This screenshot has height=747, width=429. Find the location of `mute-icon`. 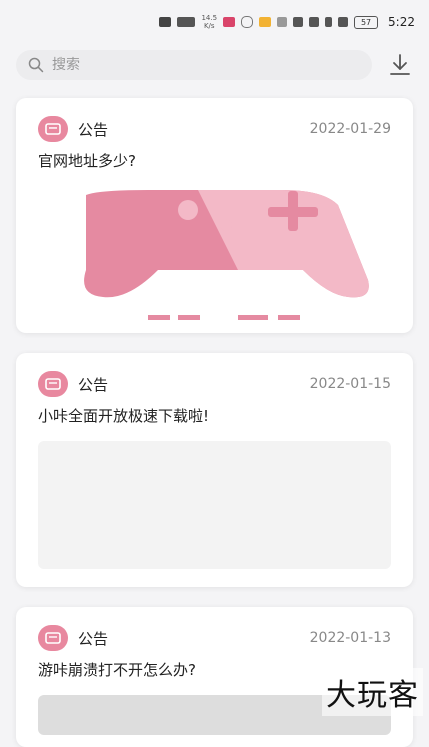

mute-icon is located at coordinates (343, 22).